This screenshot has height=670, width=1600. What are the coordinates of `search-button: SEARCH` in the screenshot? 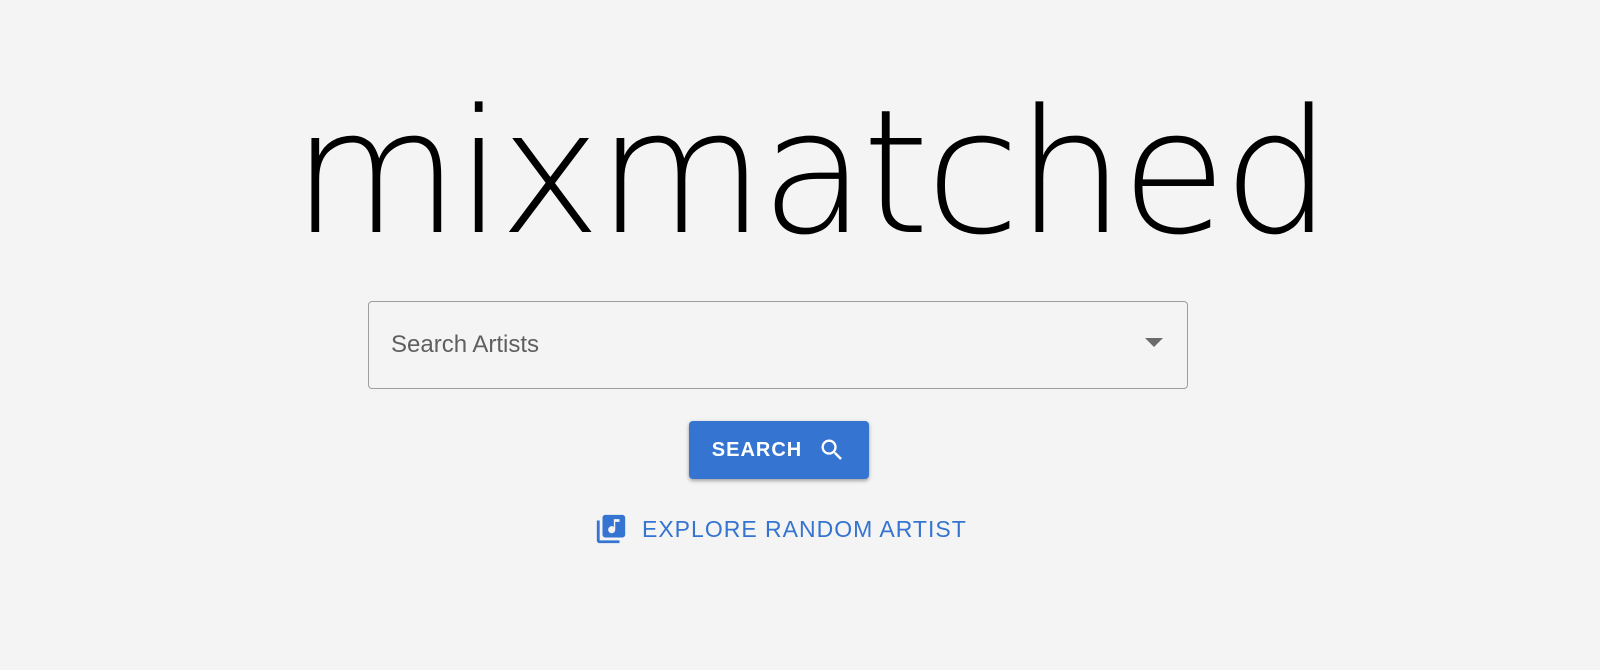 It's located at (779, 450).